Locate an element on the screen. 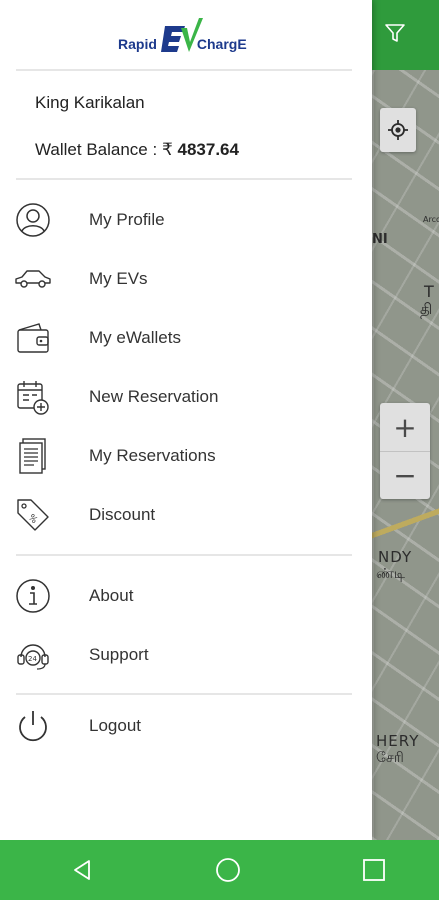 This screenshot has height=900, width=439. back-triangle-icon is located at coordinates (82, 870).